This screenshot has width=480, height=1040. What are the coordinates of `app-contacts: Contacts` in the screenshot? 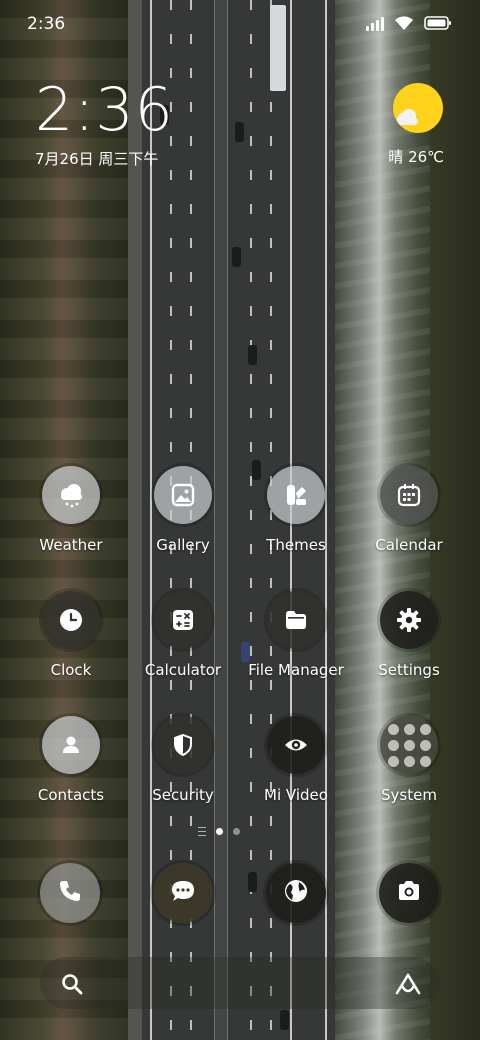 It's located at (71, 760).